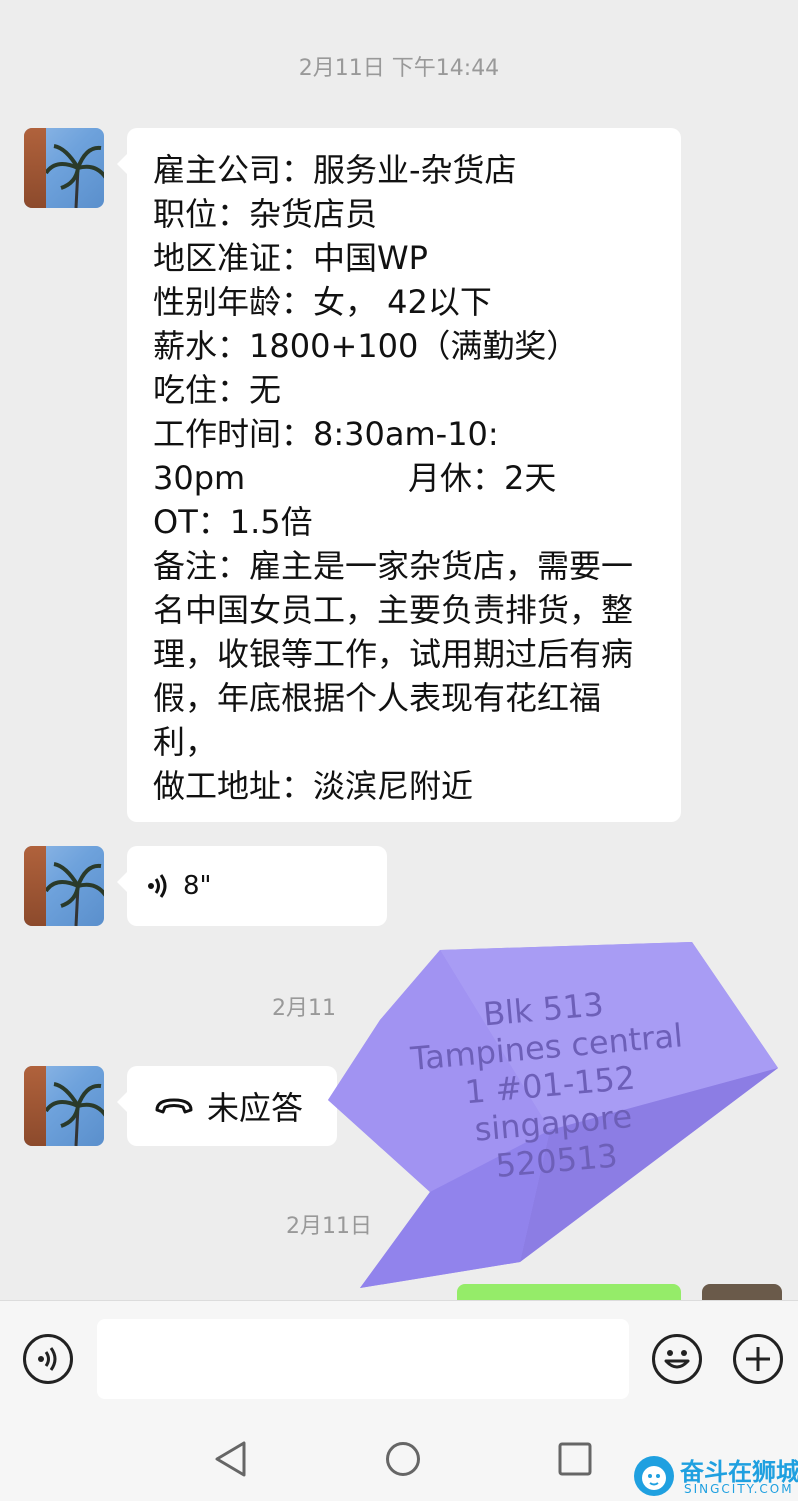 The height and width of the screenshot is (1501, 798). What do you see at coordinates (326, 434) in the screenshot?
I see `job-post-line: 工作时间：8:30am-10:` at bounding box center [326, 434].